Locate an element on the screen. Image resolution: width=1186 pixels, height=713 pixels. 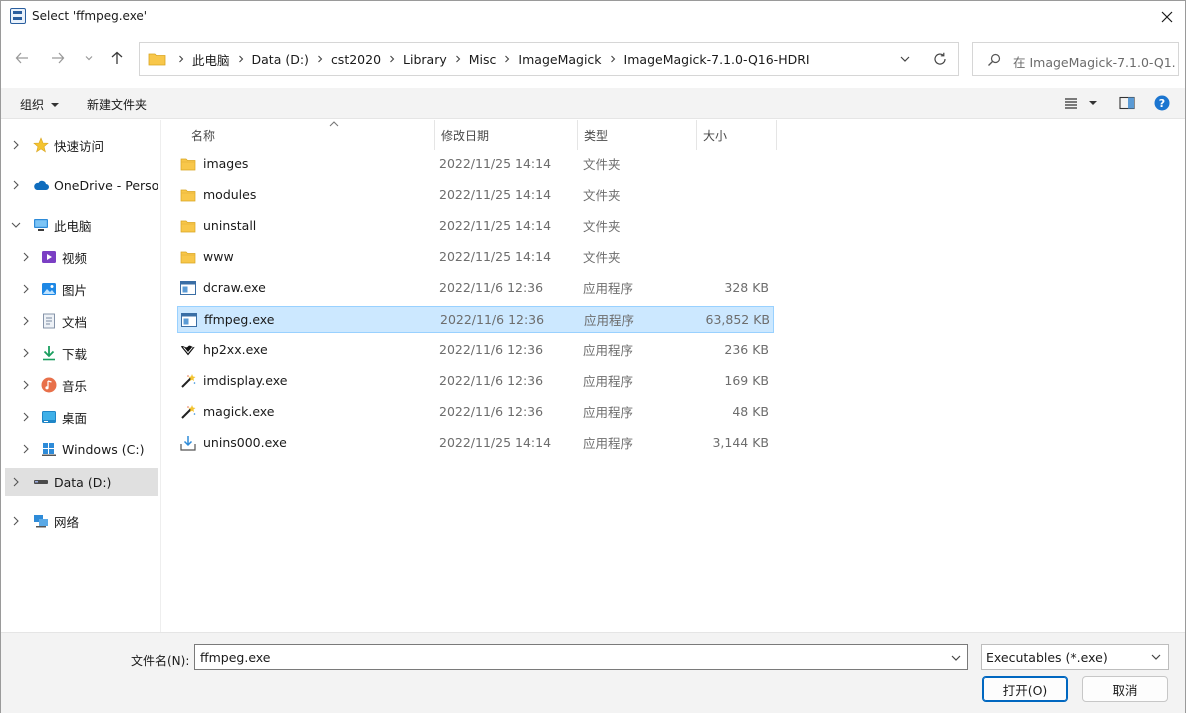
file-name-cell: unins000.exe is located at coordinates (305, 442).